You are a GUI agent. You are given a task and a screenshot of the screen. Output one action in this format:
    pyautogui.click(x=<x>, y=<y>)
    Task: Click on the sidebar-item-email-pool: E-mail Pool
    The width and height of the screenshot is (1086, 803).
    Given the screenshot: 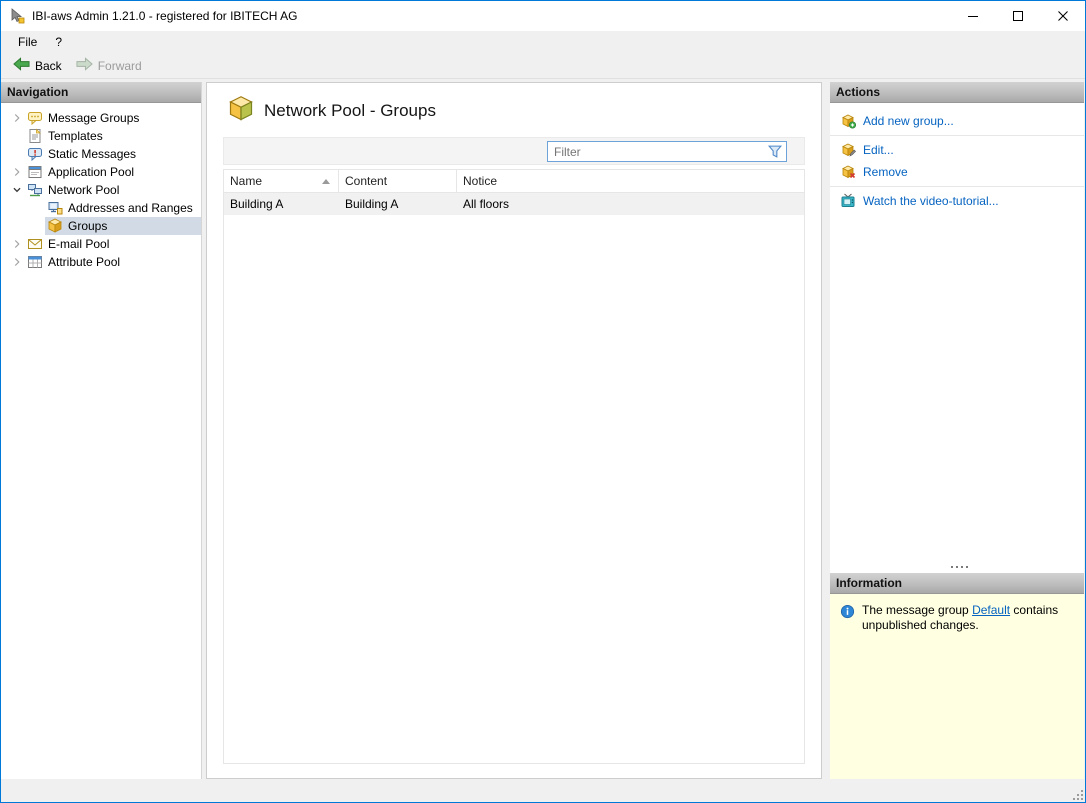 What is the action you would take?
    pyautogui.click(x=101, y=244)
    